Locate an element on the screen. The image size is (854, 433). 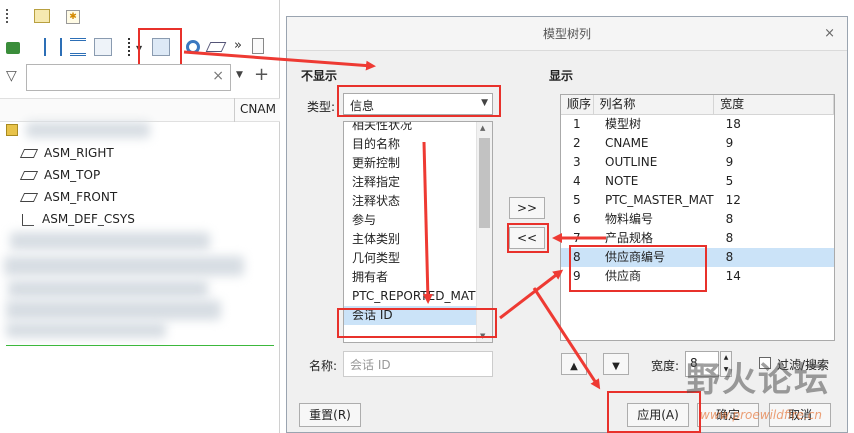
arrow-to-session-id is located at coordinates (427, 222).